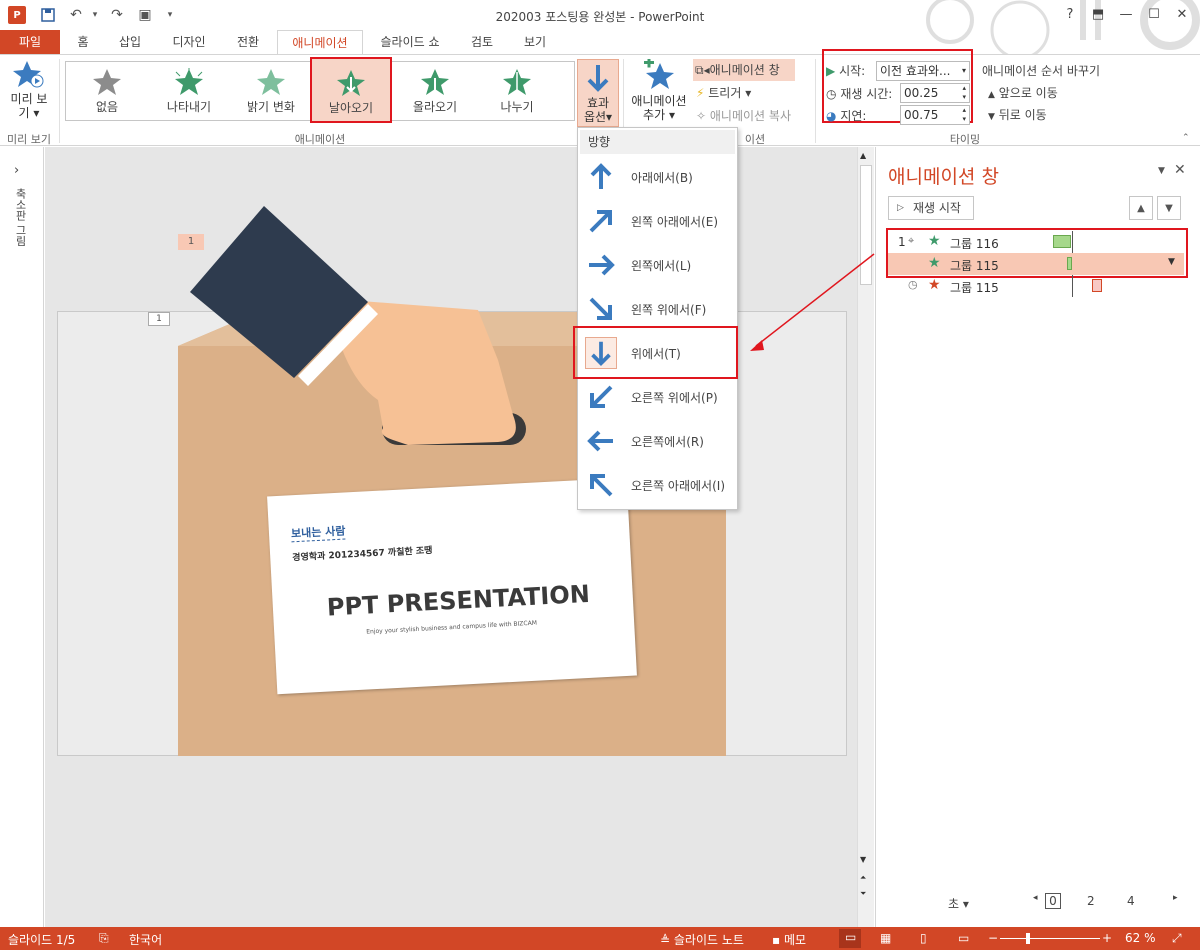 The height and width of the screenshot is (950, 1200). Describe the element at coordinates (1180, 170) in the screenshot. I see `close-pane-icon: ✕` at that location.